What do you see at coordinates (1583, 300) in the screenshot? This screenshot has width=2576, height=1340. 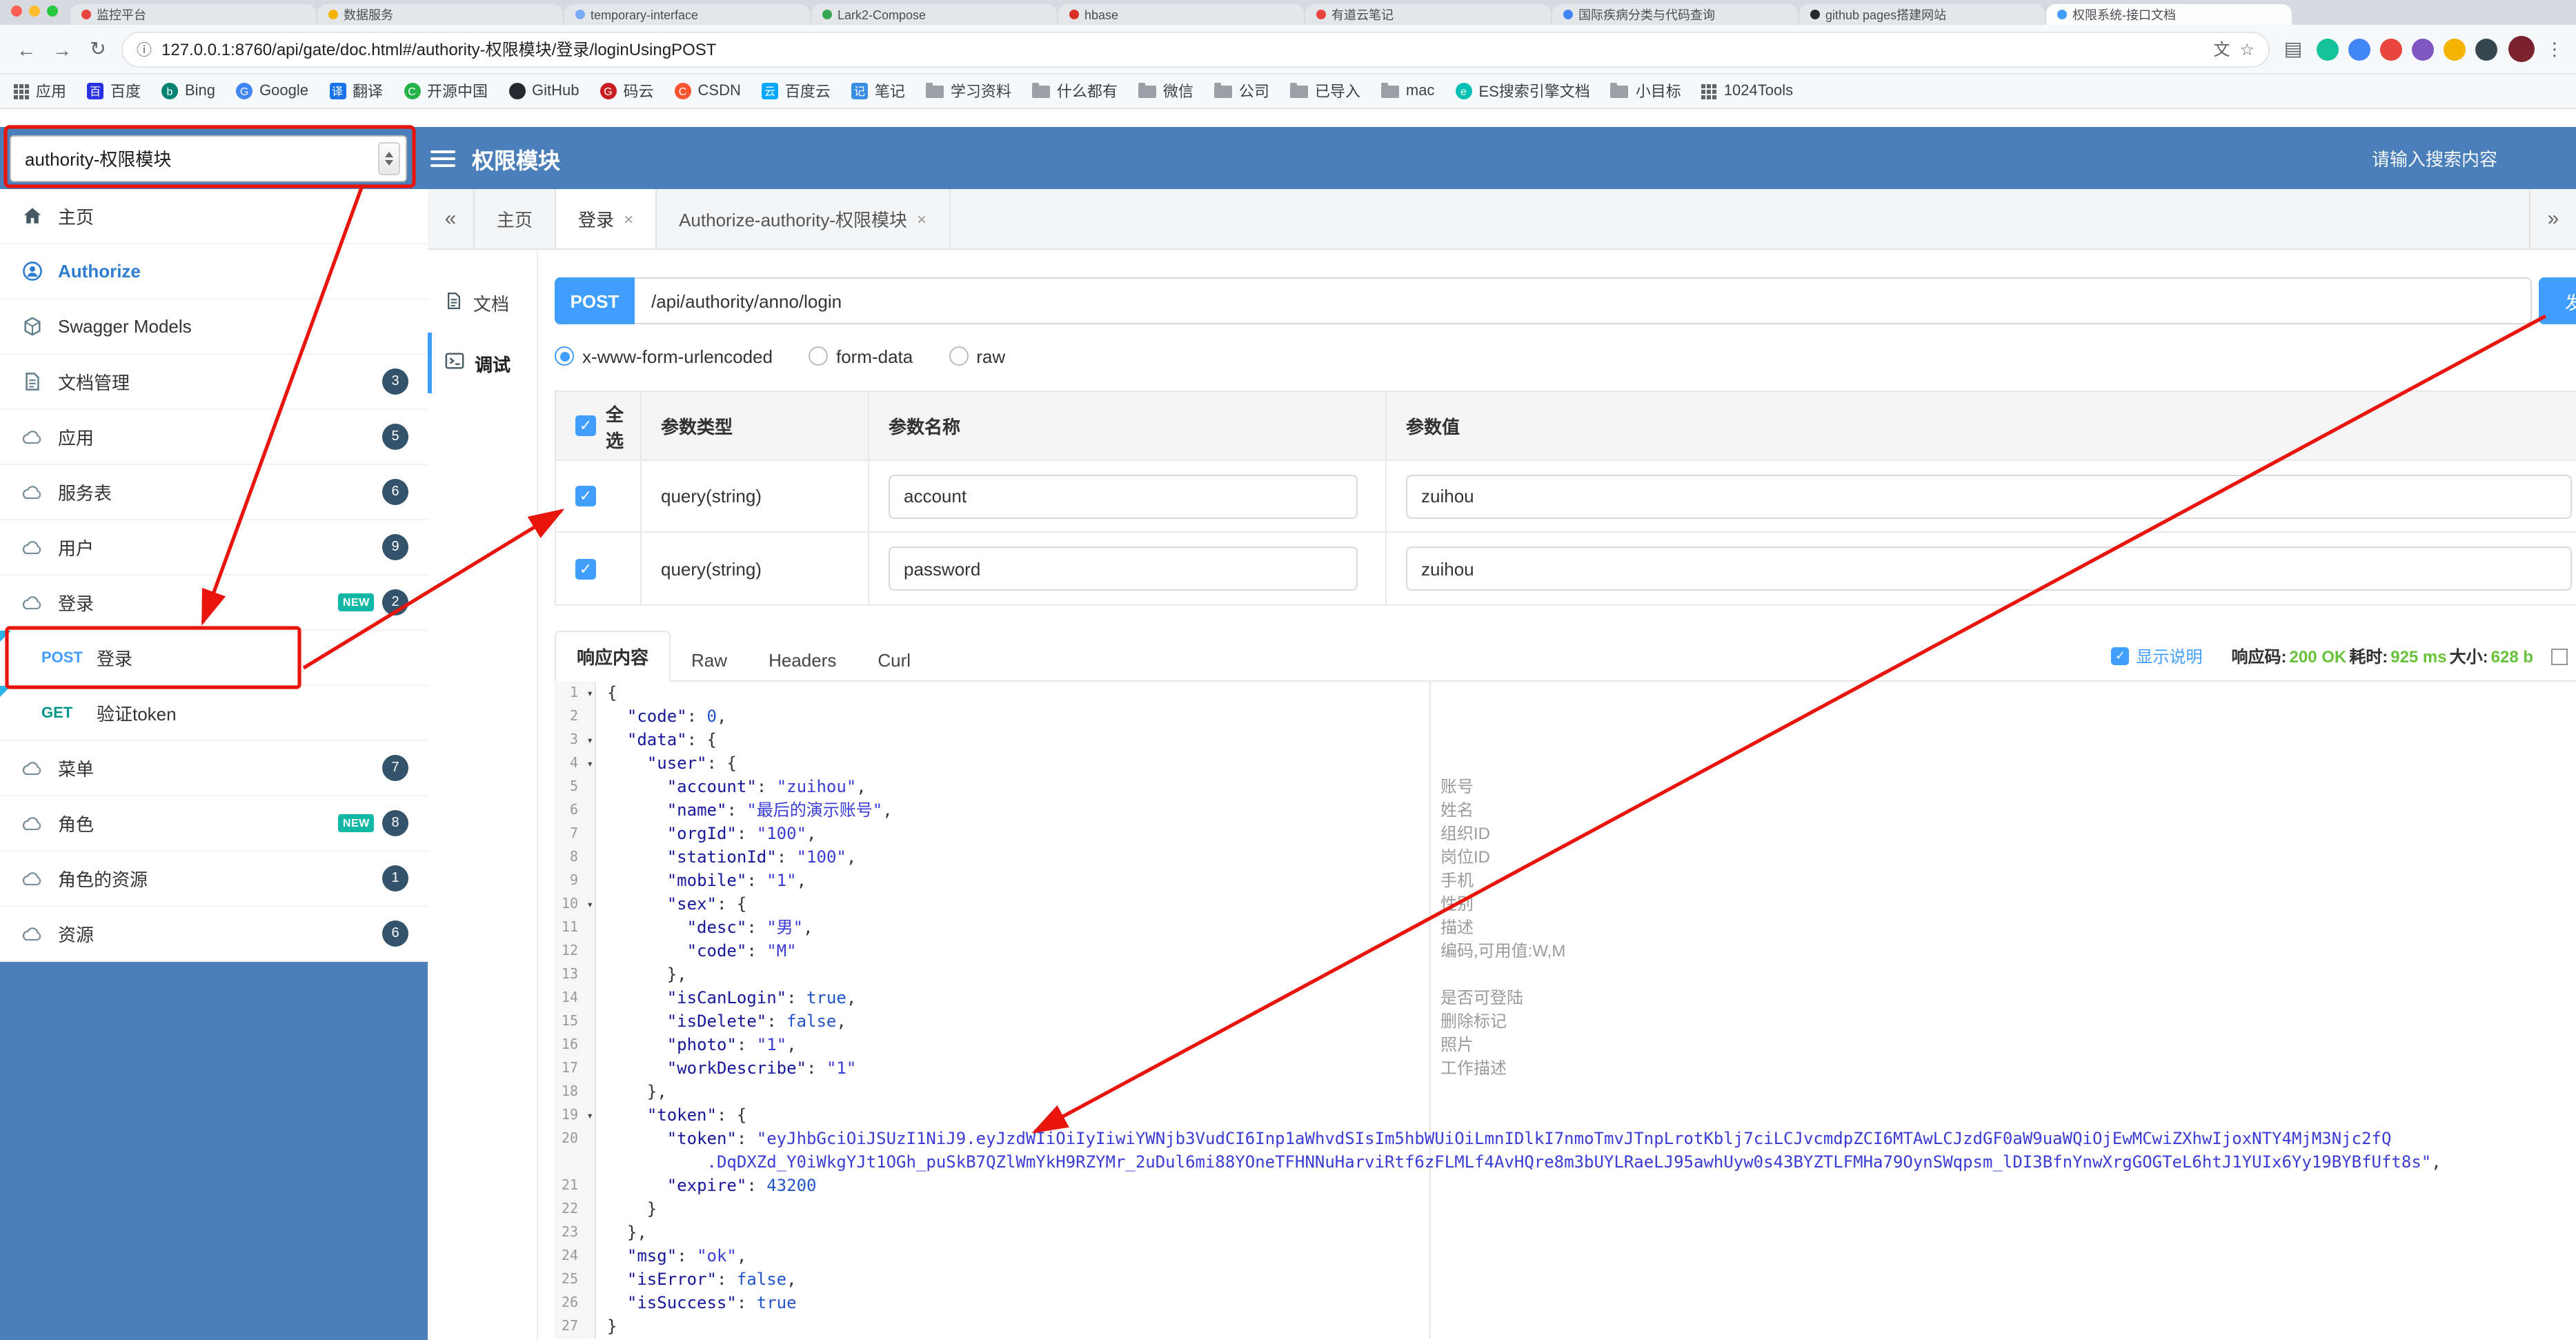 I see `request-url-input: /api/authority/anno/login` at bounding box center [1583, 300].